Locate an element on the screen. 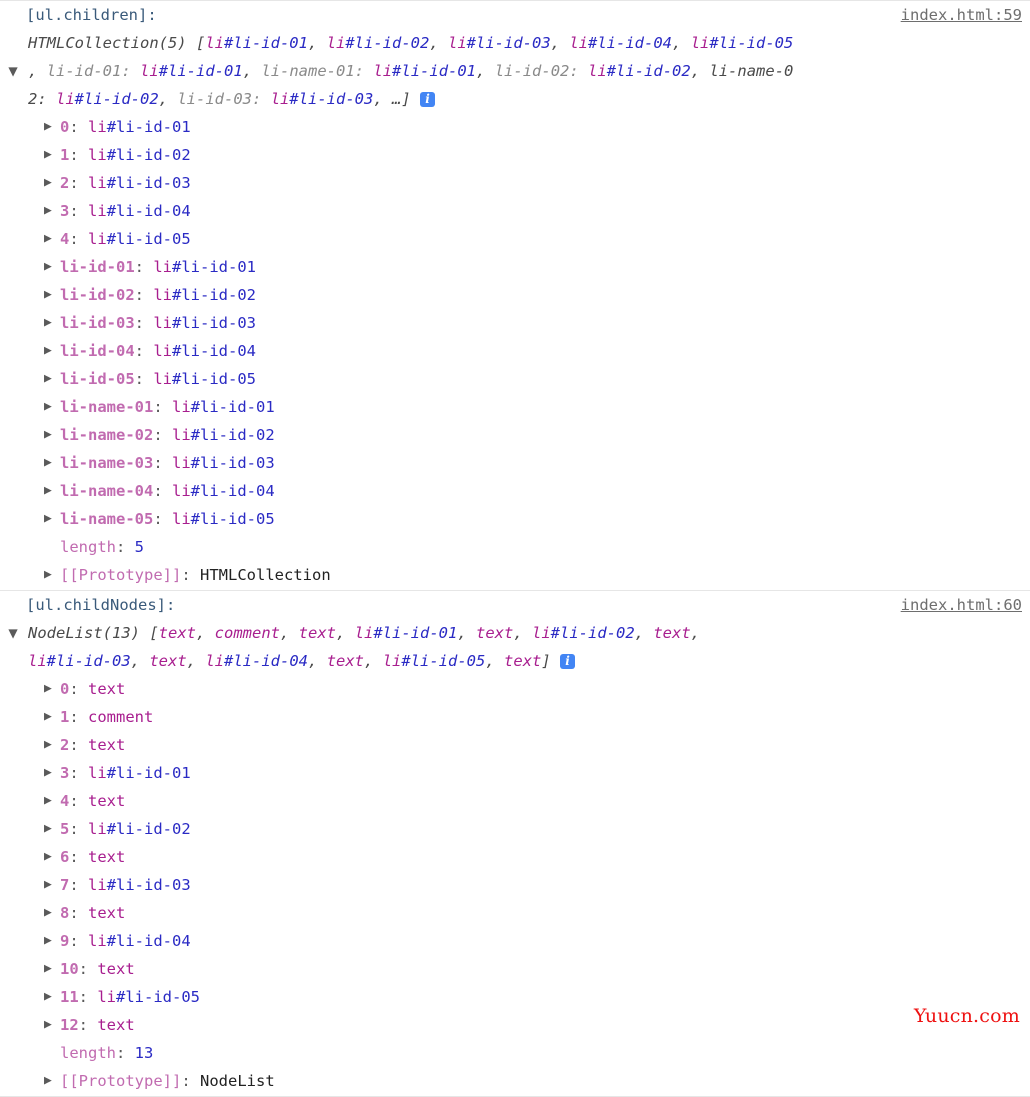 The height and width of the screenshot is (1097, 1030). property-row: ▶ li-name-02: li#li-id-02 is located at coordinates (528, 435).